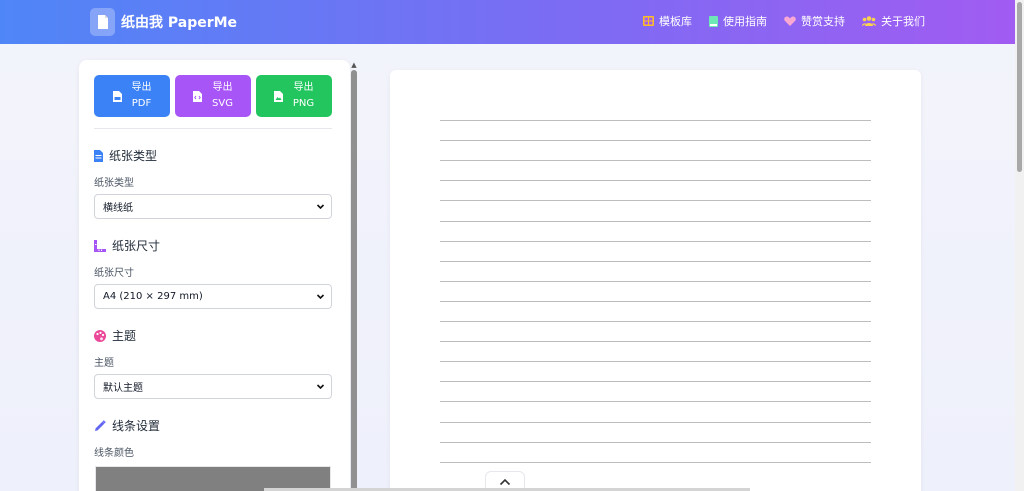  What do you see at coordinates (303, 87) in the screenshot?
I see `export-png-line1: 导出` at bounding box center [303, 87].